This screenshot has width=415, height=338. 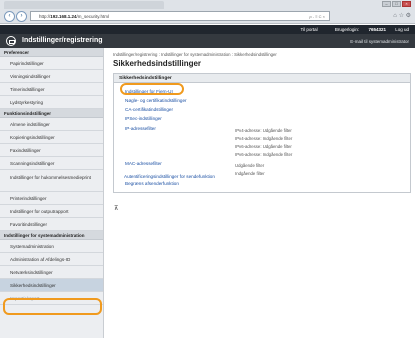 What do you see at coordinates (51, 102) in the screenshot?
I see `sidebar-item-volume: Lydstyrkestyring` at bounding box center [51, 102].